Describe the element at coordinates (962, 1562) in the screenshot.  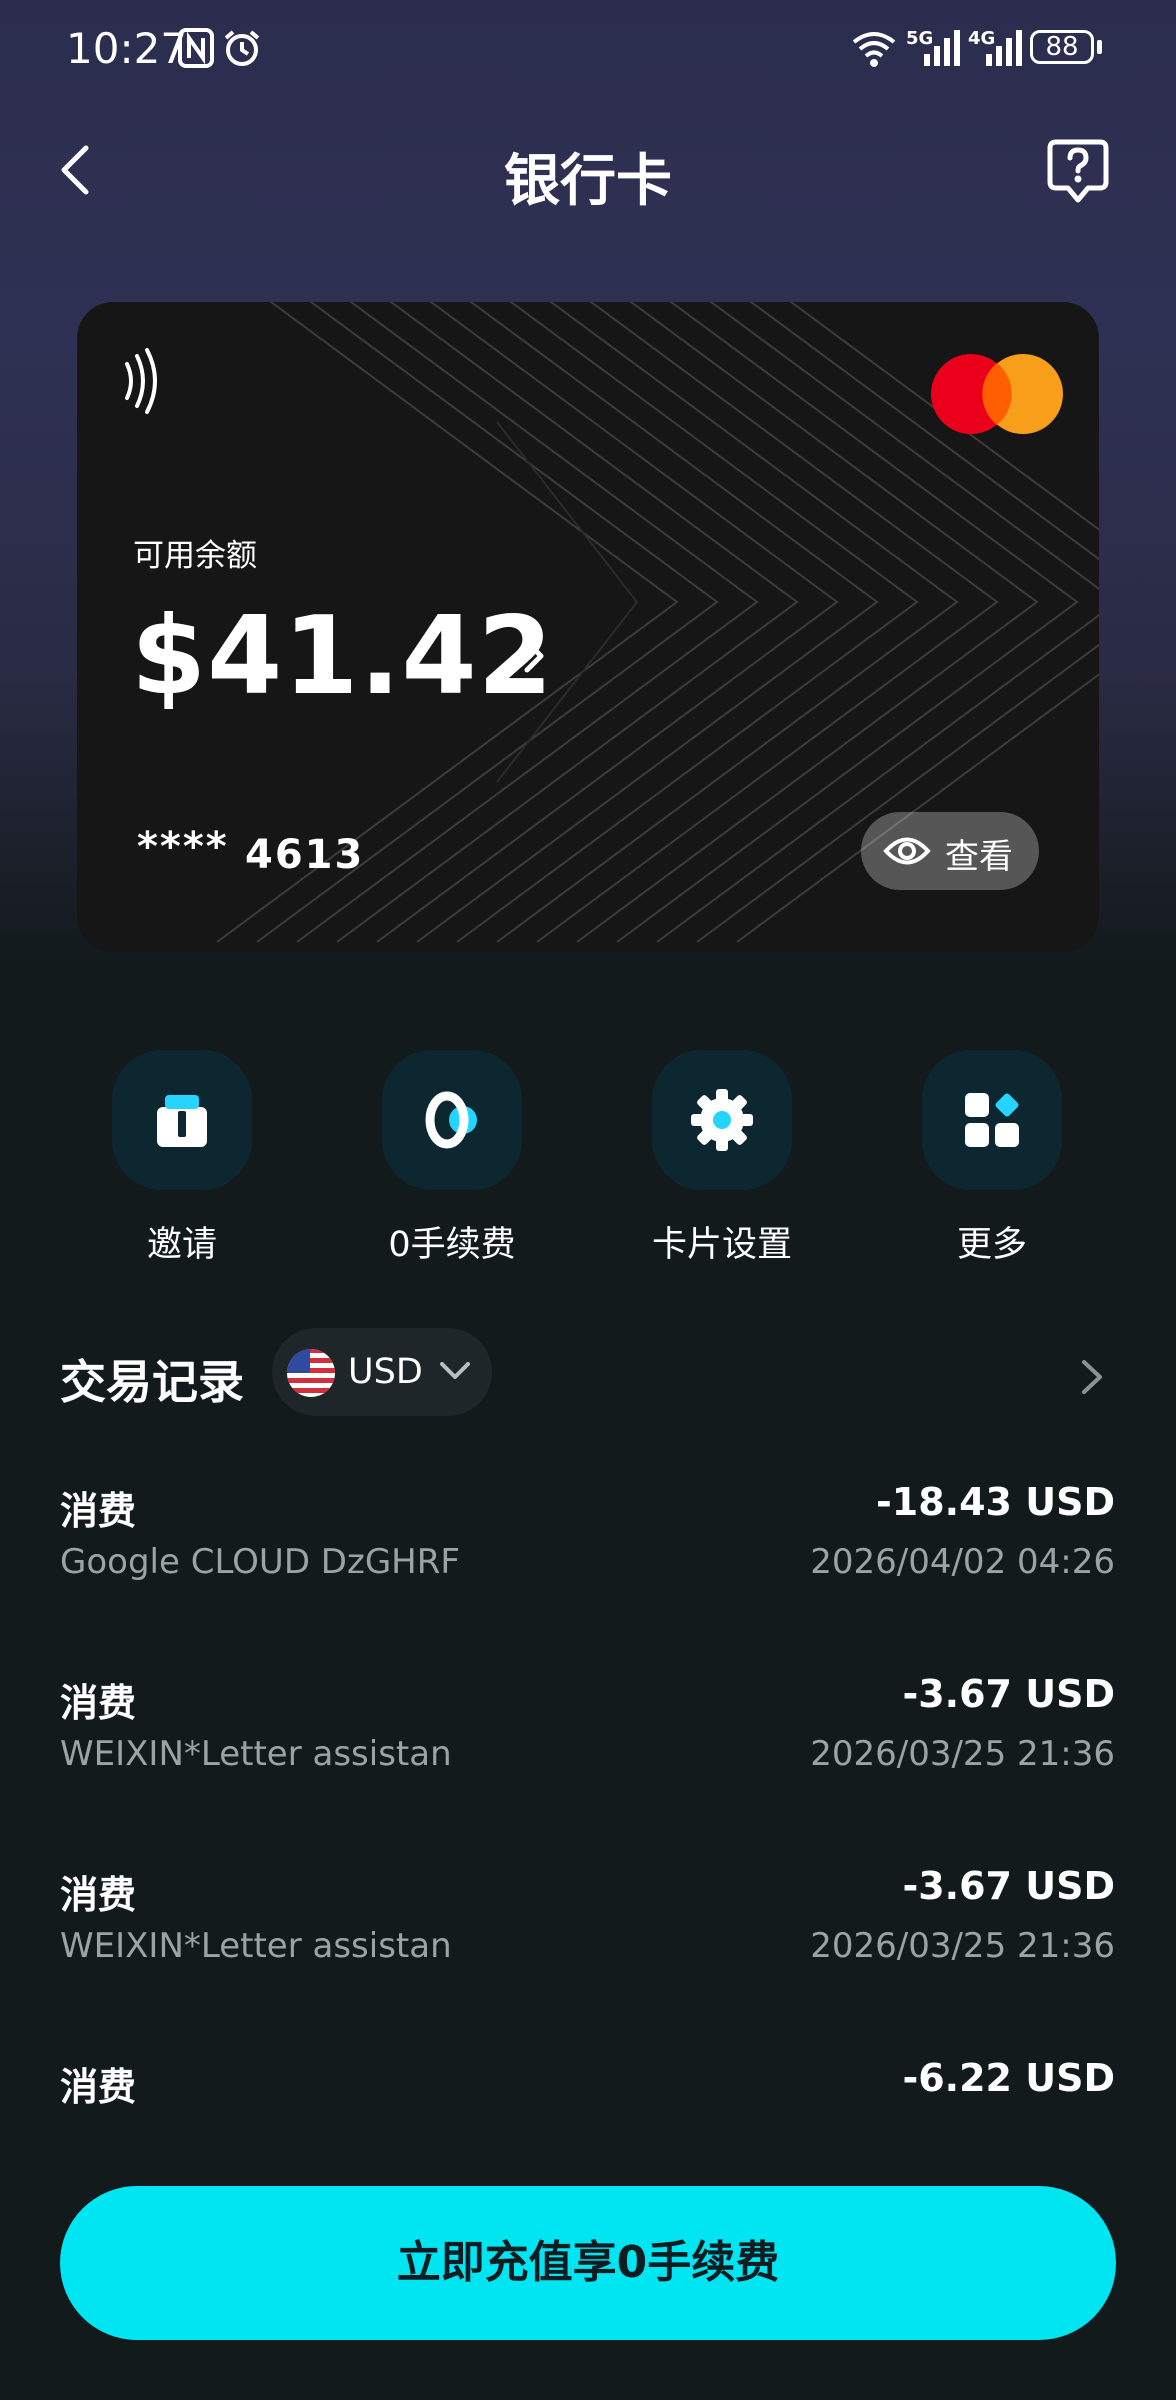
I see `transaction-date: 2026/04/02 04:26` at that location.